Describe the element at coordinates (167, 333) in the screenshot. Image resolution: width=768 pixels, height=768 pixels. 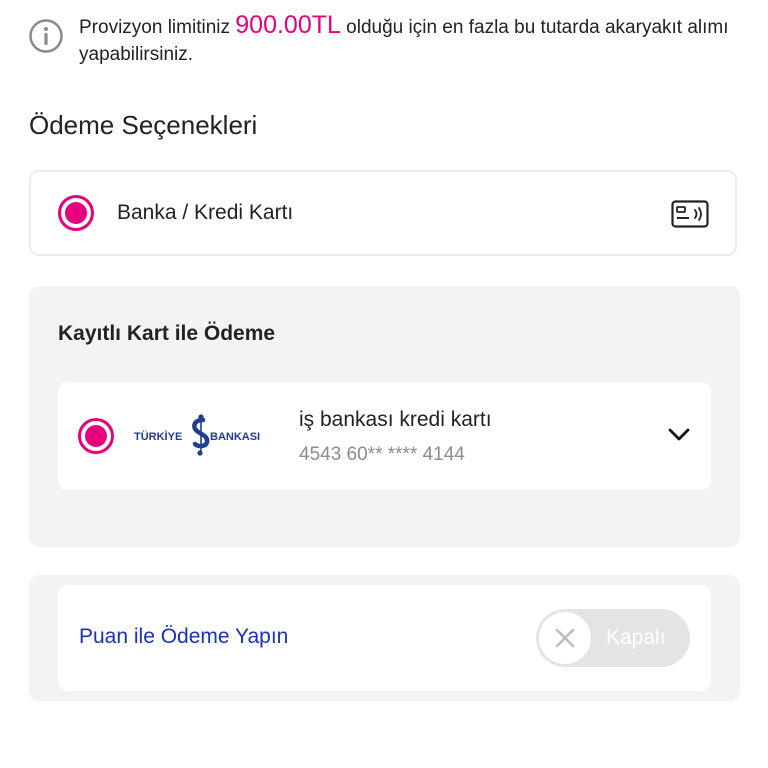
I see `saved-card-title: Kayıtlı Kart ile Ödeme` at that location.